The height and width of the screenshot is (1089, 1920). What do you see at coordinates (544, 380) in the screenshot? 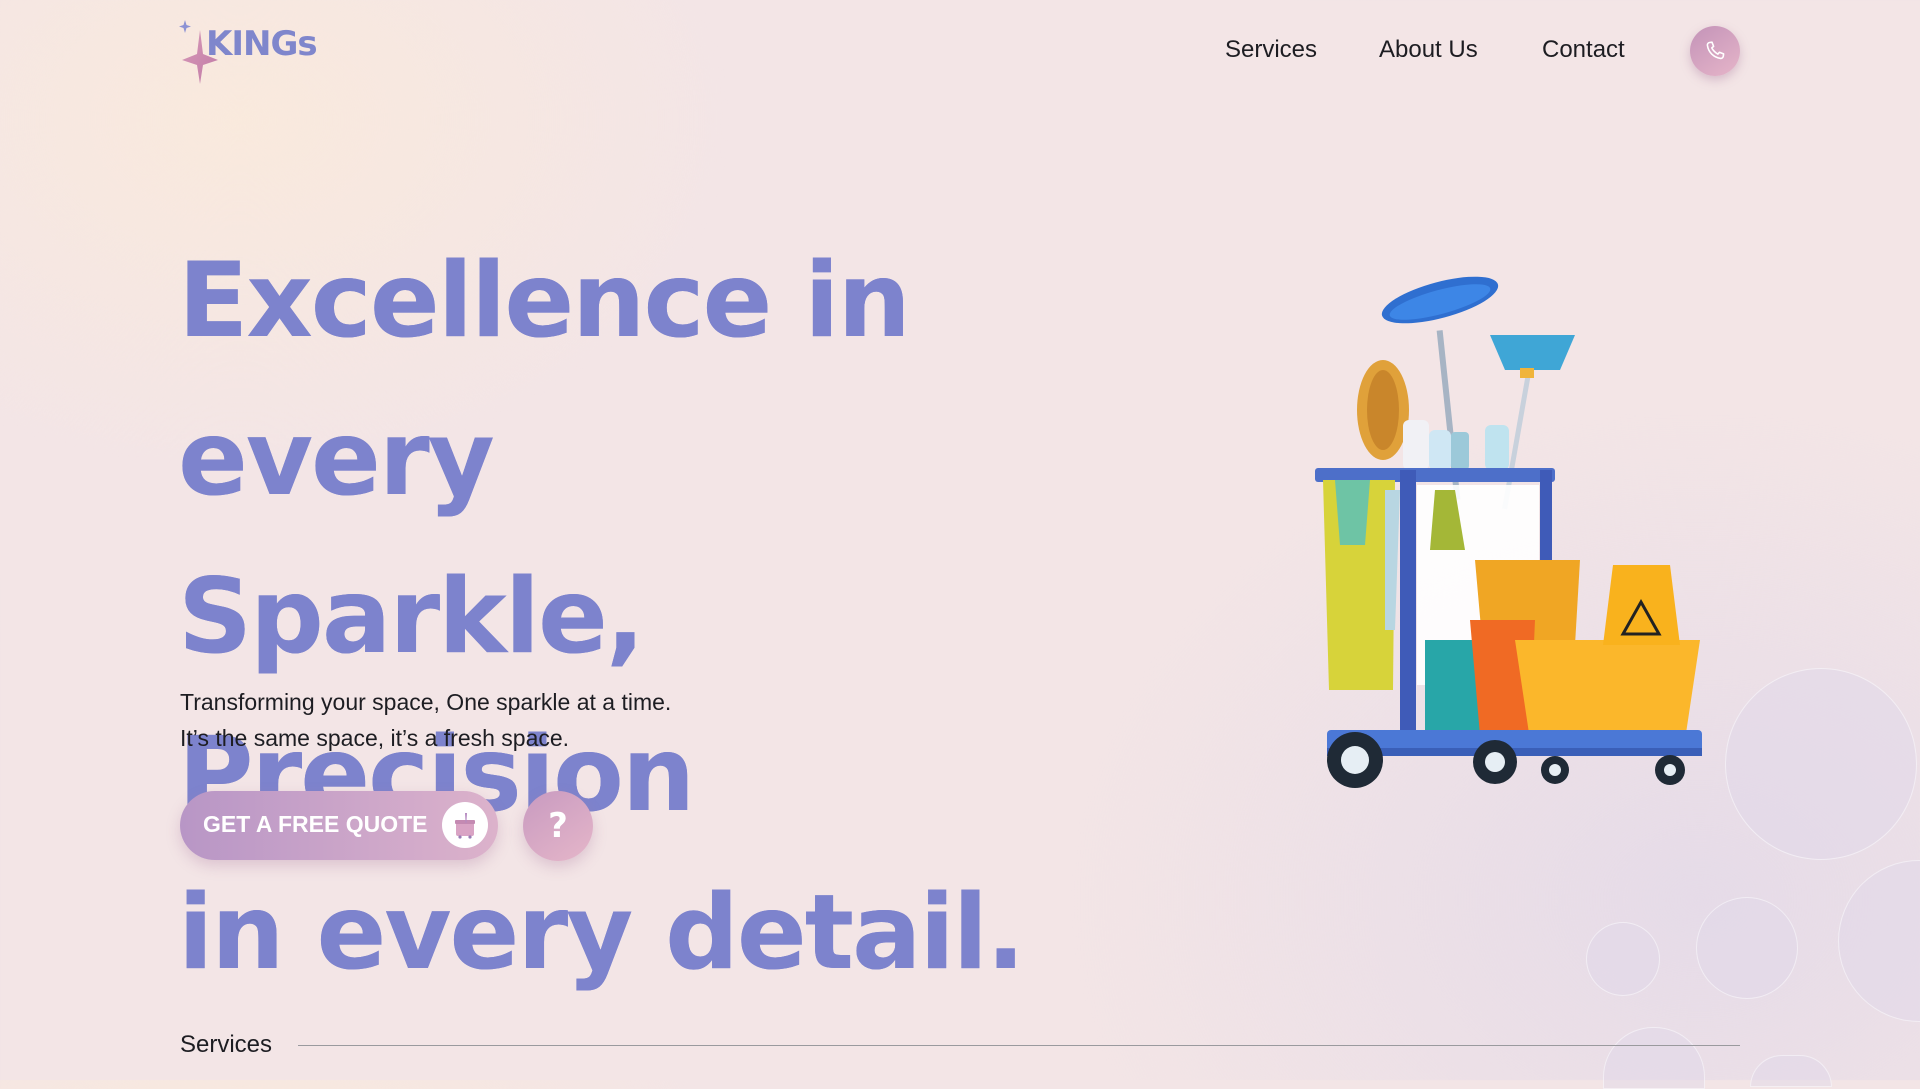
I see `hero-title-line: Excellence in every` at bounding box center [544, 380].